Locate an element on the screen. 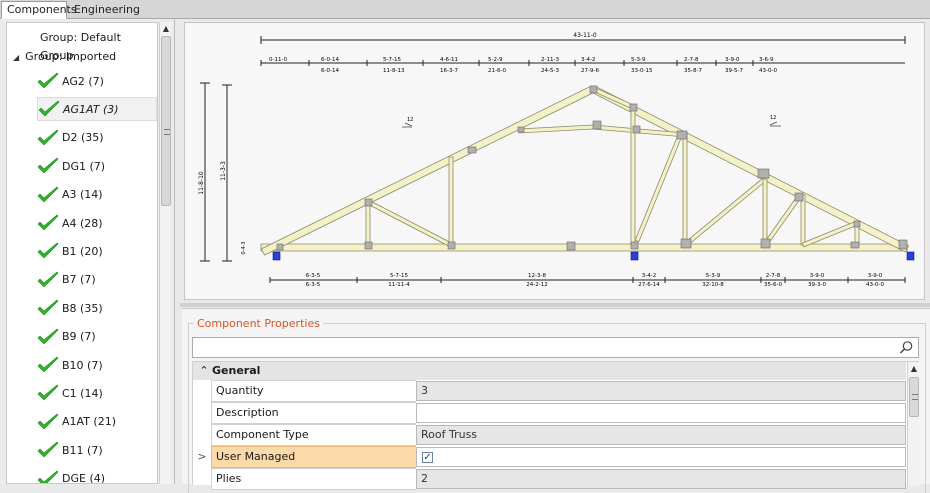 The image size is (930, 493). property-grid-scrollbar: ▲ is located at coordinates (913, 424).